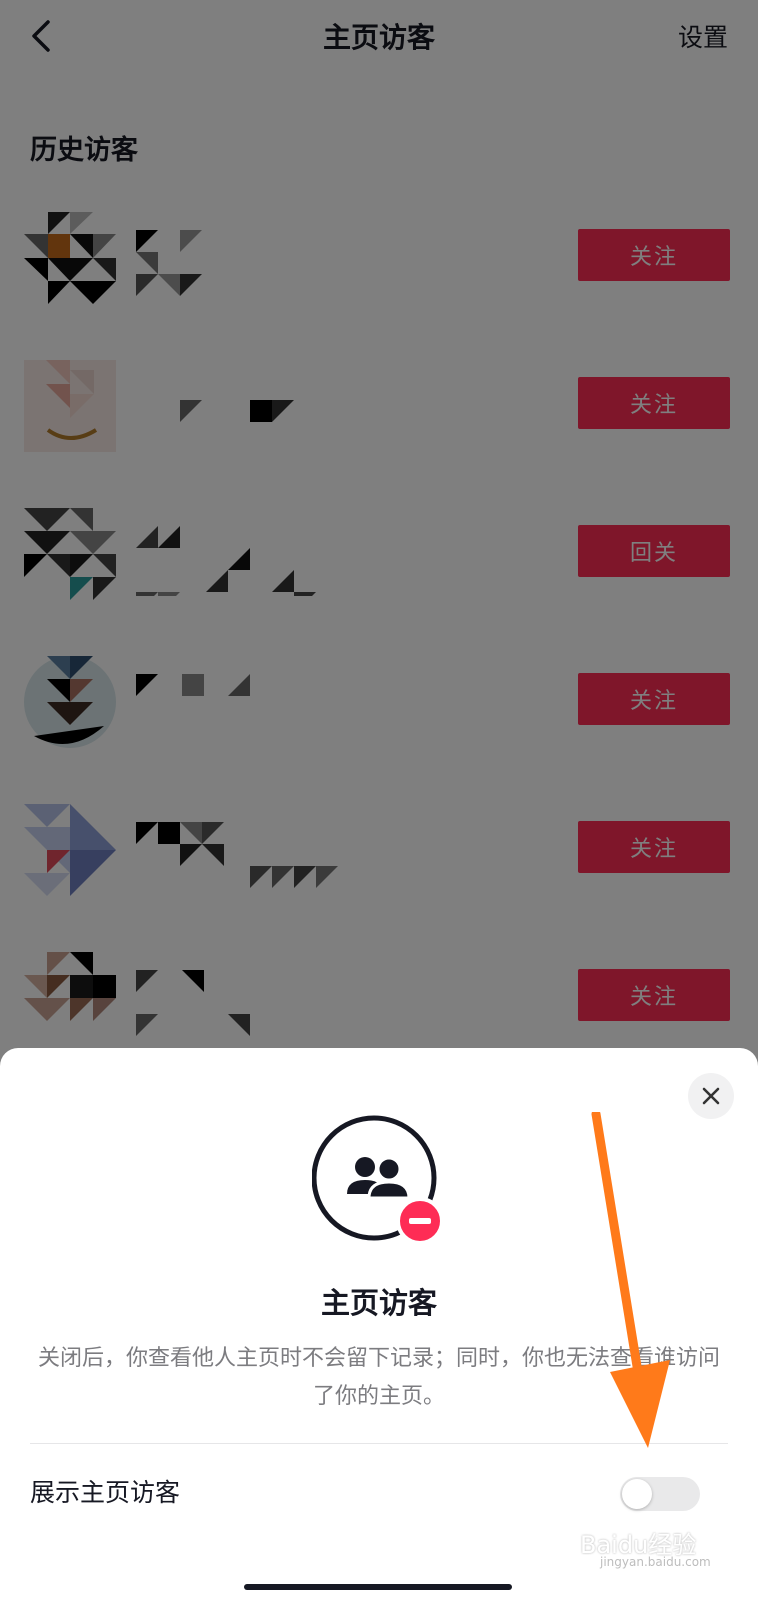 This screenshot has width=758, height=1600. I want to click on watermark-url: jingyan.baidu.com, so click(655, 1562).